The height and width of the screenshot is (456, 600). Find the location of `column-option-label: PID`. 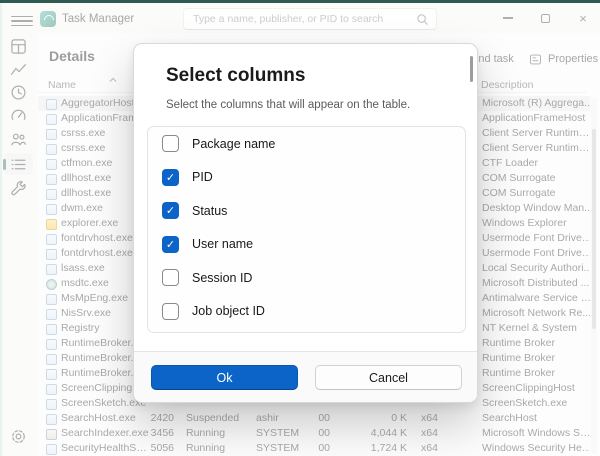

column-option-label: PID is located at coordinates (202, 177).